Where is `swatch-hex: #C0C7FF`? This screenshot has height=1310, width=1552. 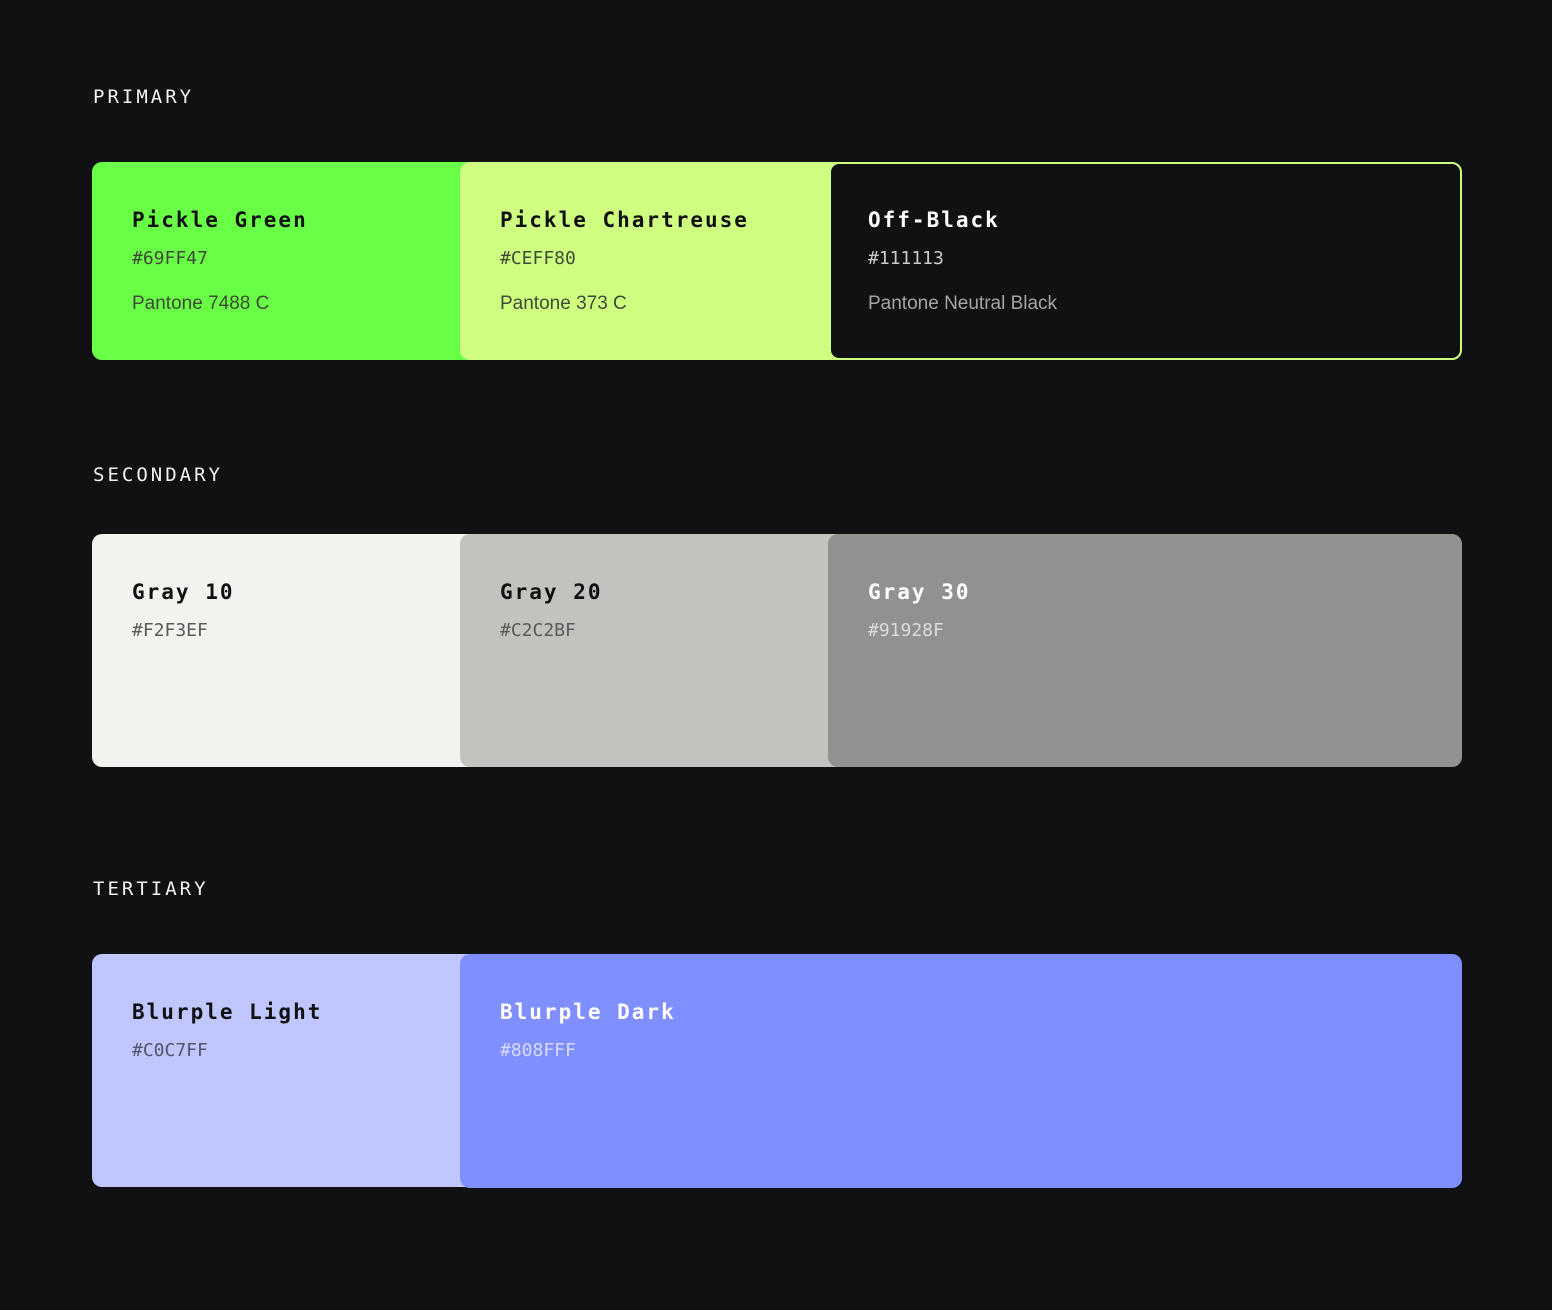
swatch-hex: #C0C7FF is located at coordinates (170, 1050).